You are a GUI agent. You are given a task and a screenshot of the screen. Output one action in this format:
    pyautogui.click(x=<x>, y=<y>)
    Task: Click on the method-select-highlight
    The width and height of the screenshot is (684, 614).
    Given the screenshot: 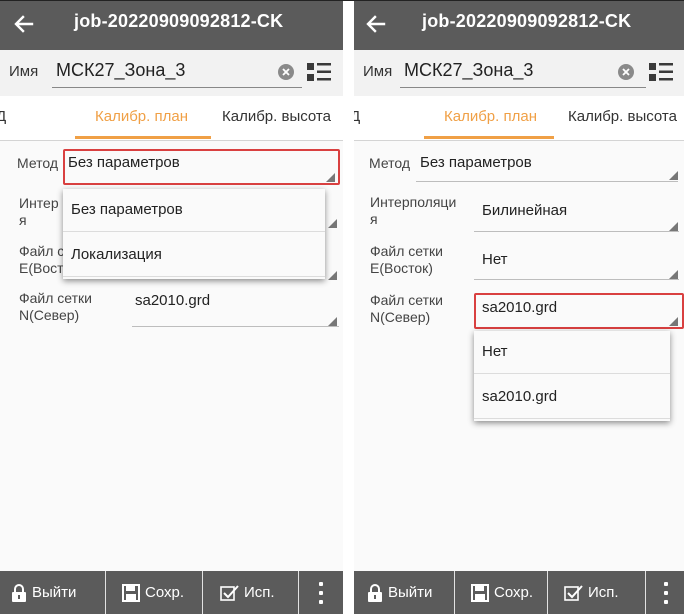 What is the action you would take?
    pyautogui.click(x=201, y=167)
    